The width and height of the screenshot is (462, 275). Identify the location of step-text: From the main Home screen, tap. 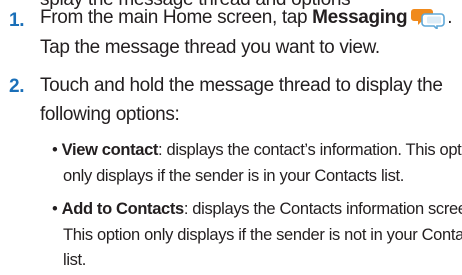
(176, 17).